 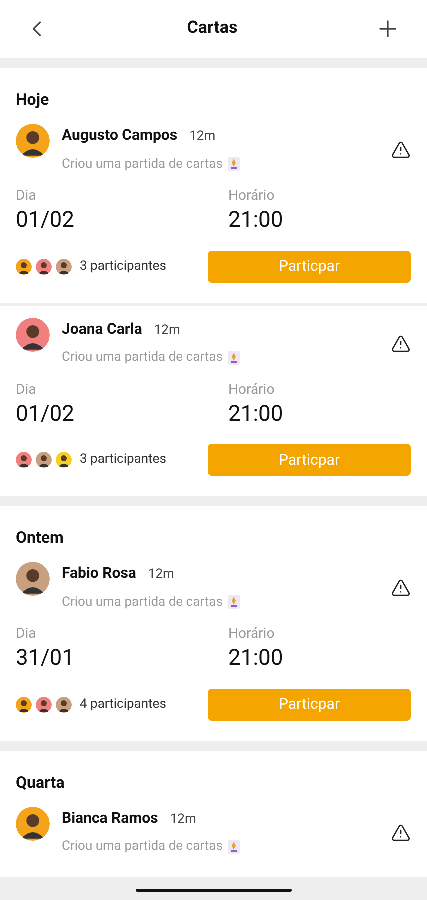 I want to click on section-heading: Quarta, so click(x=40, y=783).